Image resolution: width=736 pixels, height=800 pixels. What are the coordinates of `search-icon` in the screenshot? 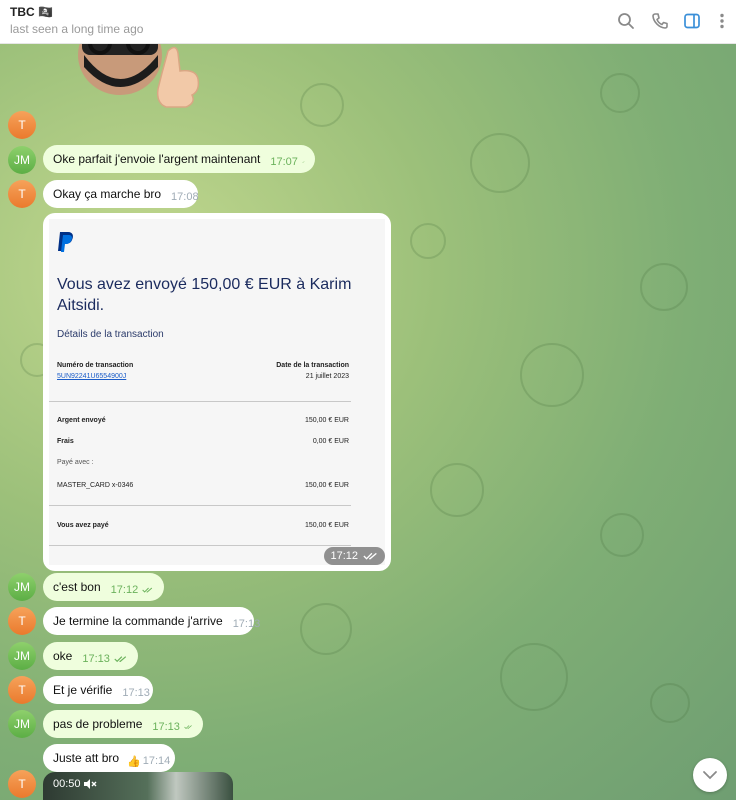 It's located at (626, 21).